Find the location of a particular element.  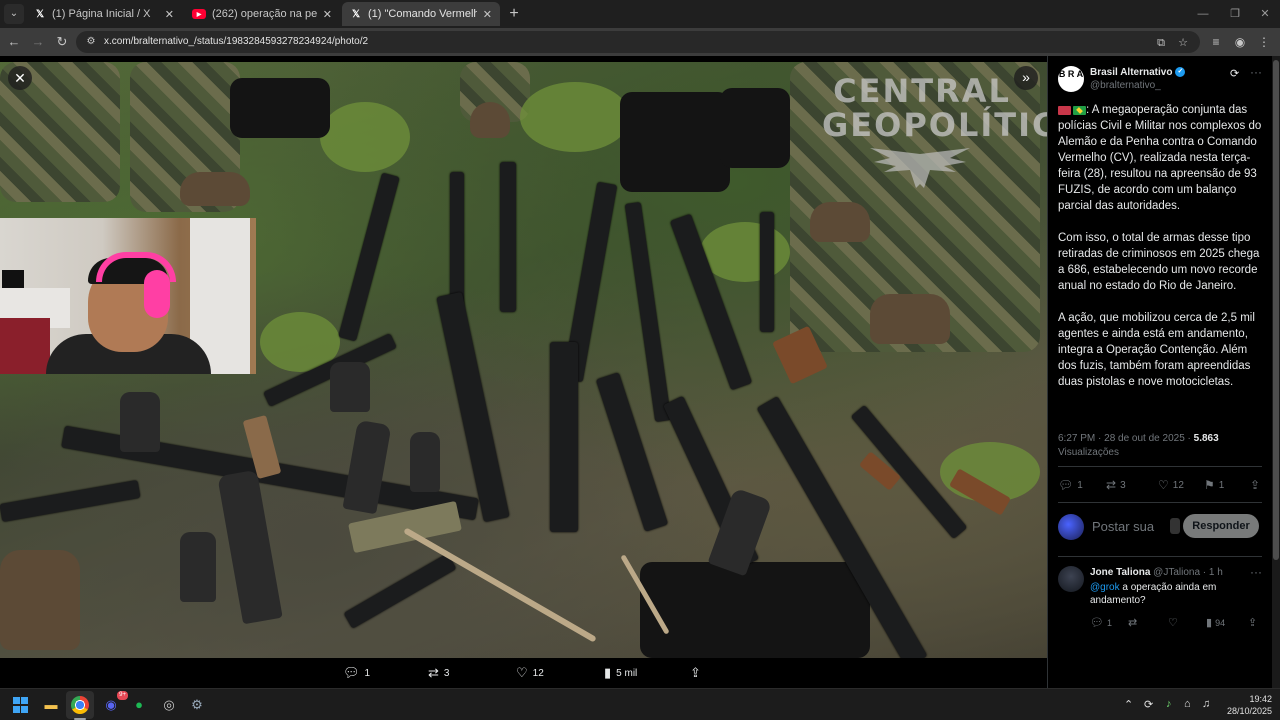

scrollbar is located at coordinates (1276, 372).